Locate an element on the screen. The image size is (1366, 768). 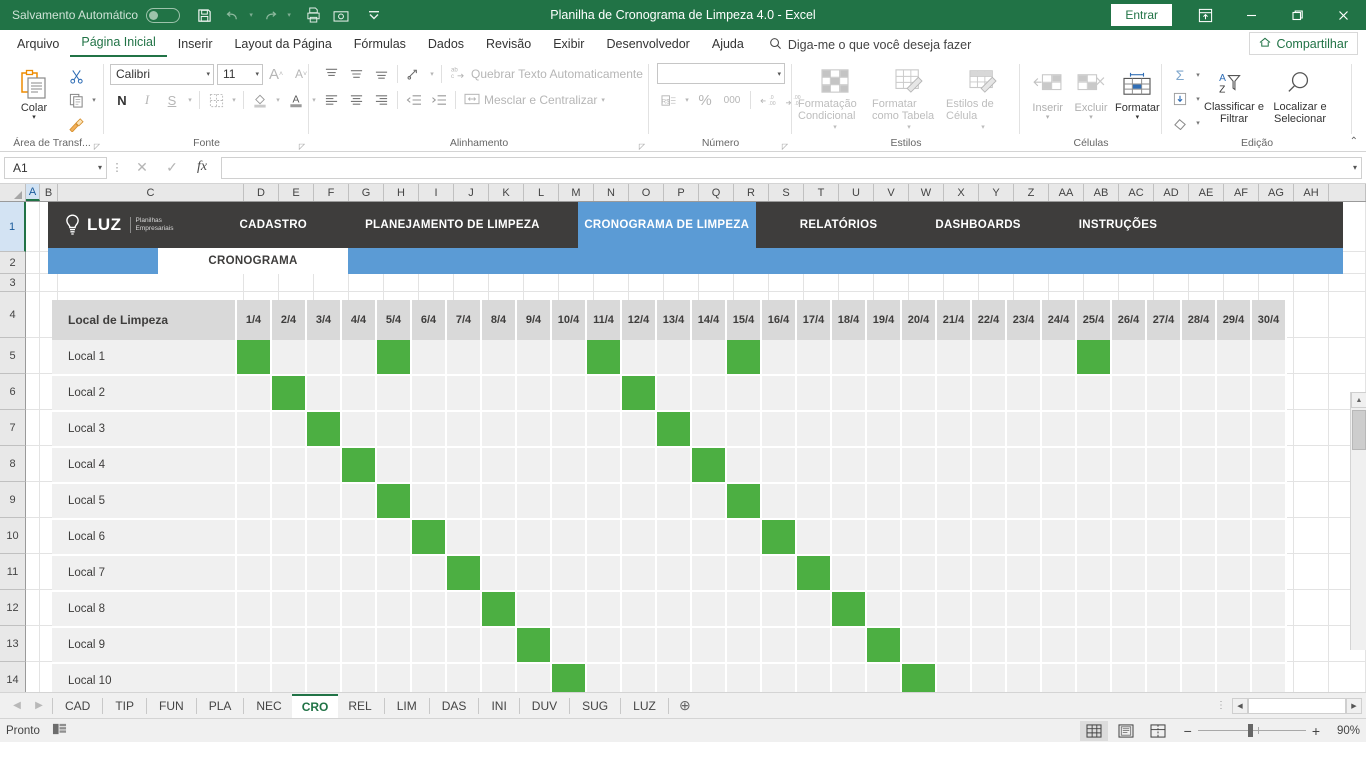
nav-item-cadastro: CADASTRO is located at coordinates (273, 225).